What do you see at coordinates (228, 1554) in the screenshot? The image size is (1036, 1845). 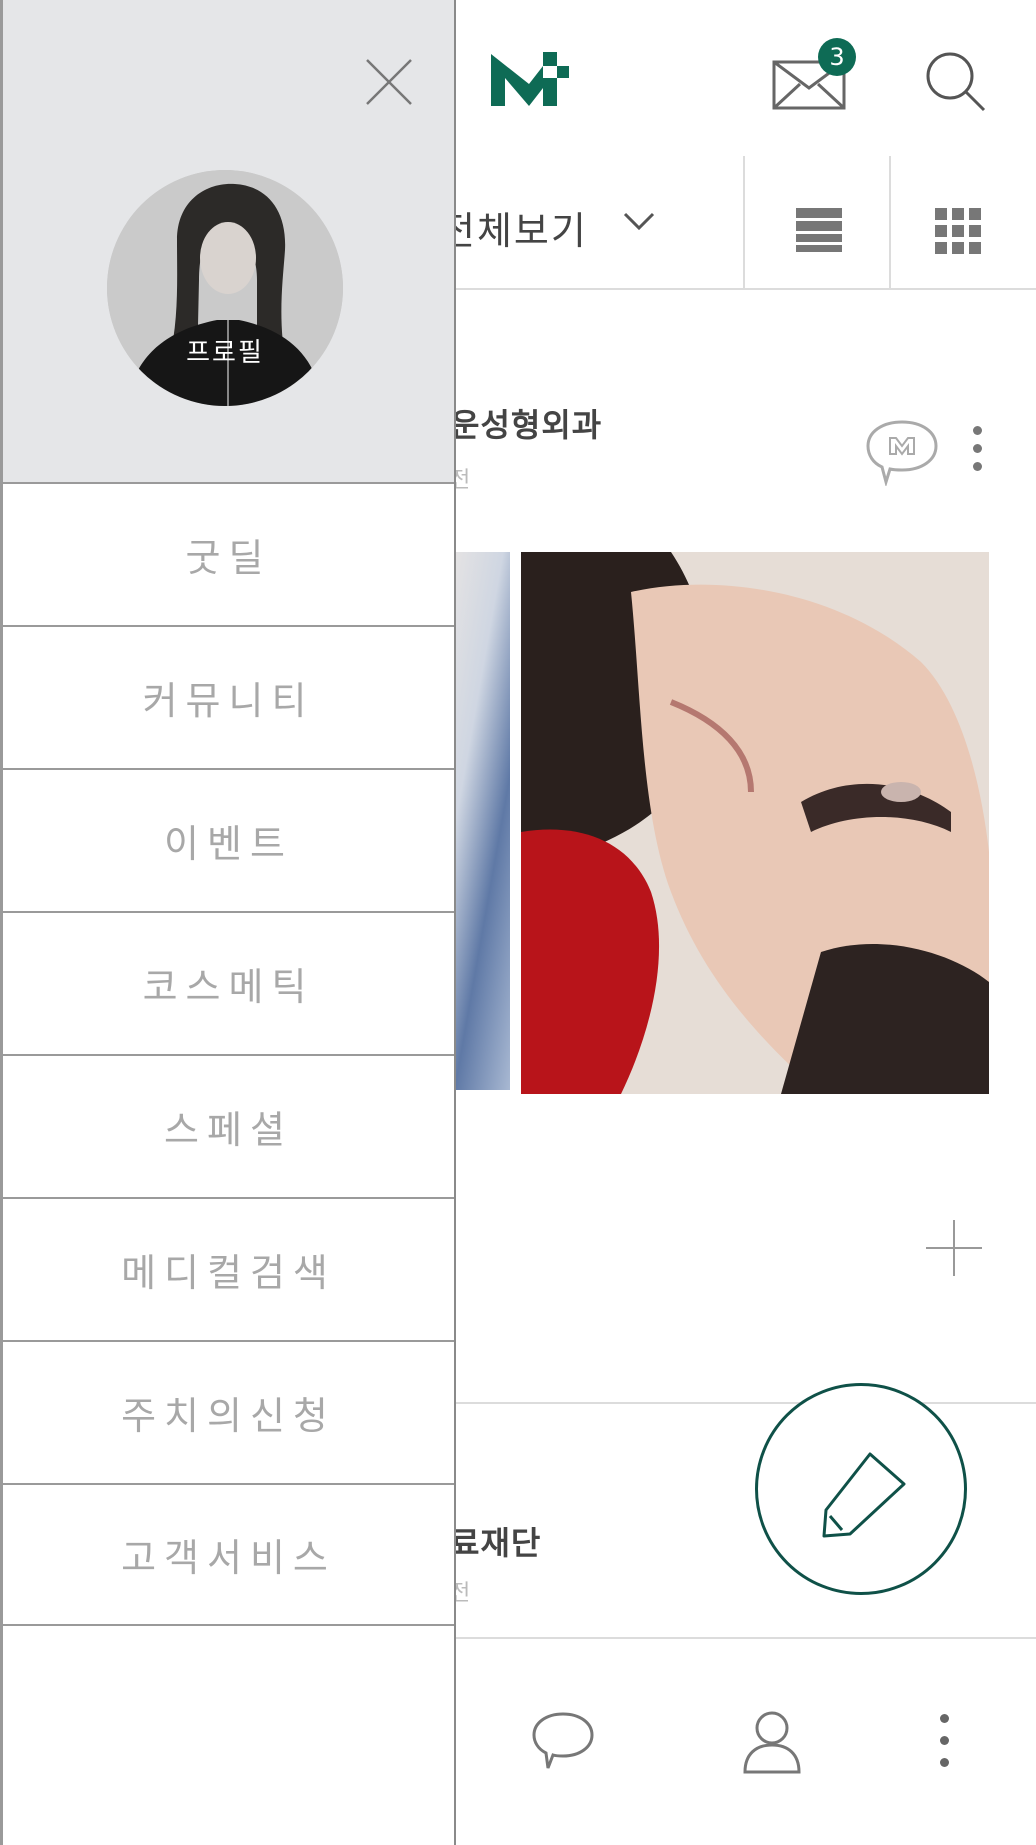 I see `menu-item-customer-service: 고객서비스` at bounding box center [228, 1554].